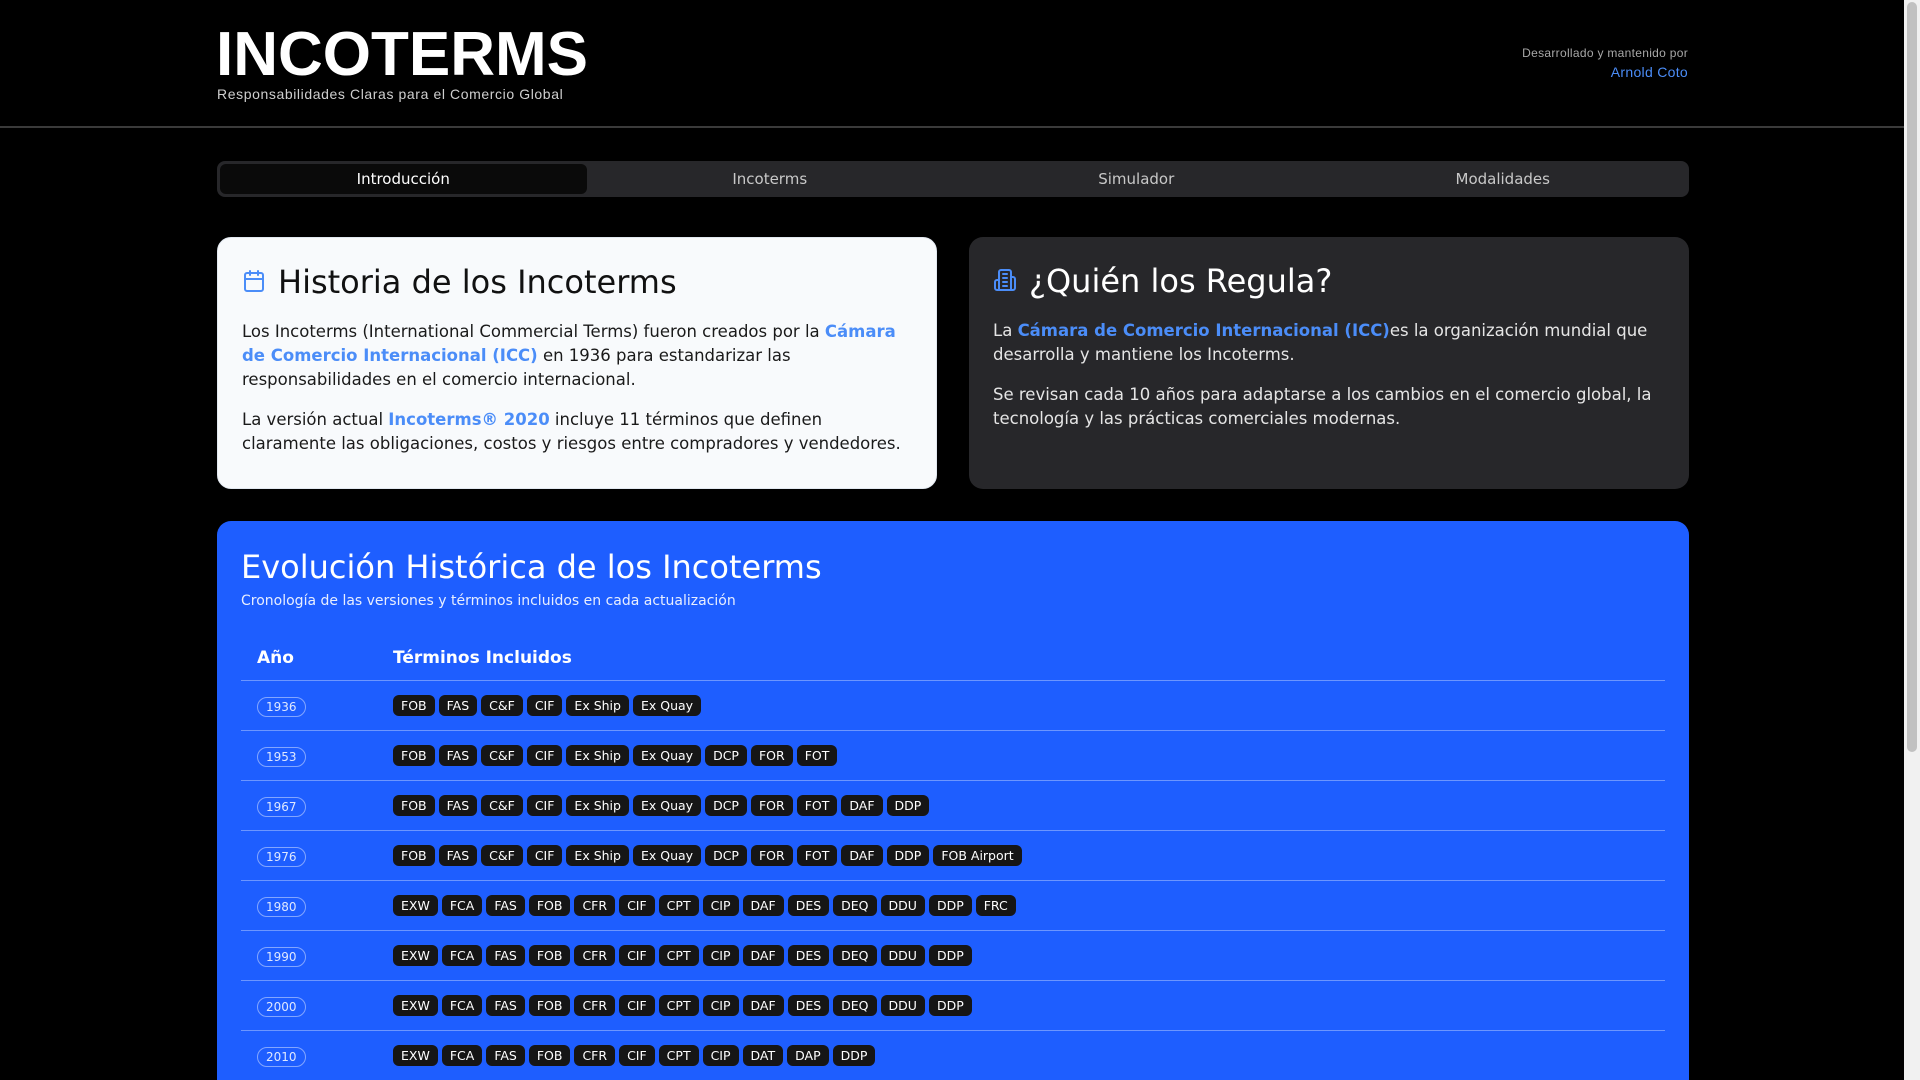 This screenshot has height=1080, width=1920. Describe the element at coordinates (1605, 63) in the screenshot. I see `credit-block: Desarrollado y mantenido por Arnold Coto` at that location.